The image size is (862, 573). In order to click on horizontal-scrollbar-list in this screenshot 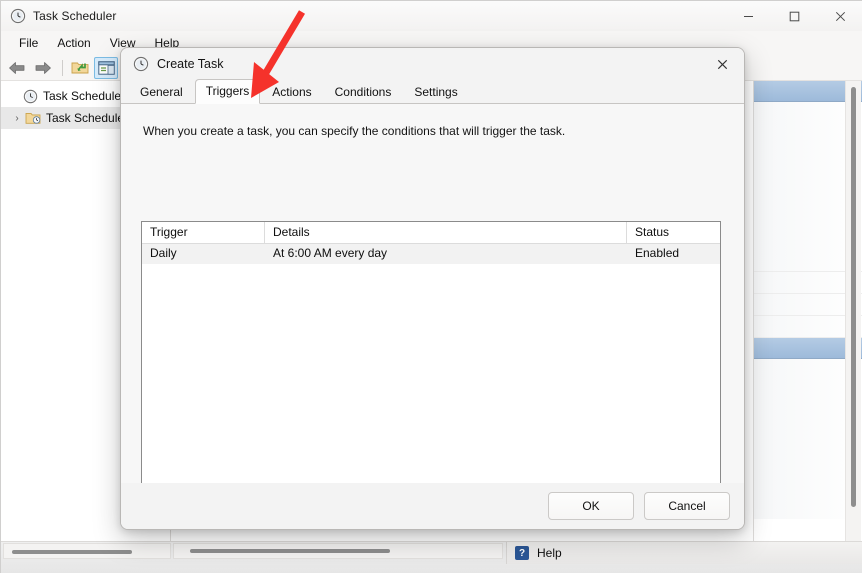, I will do `click(338, 551)`.